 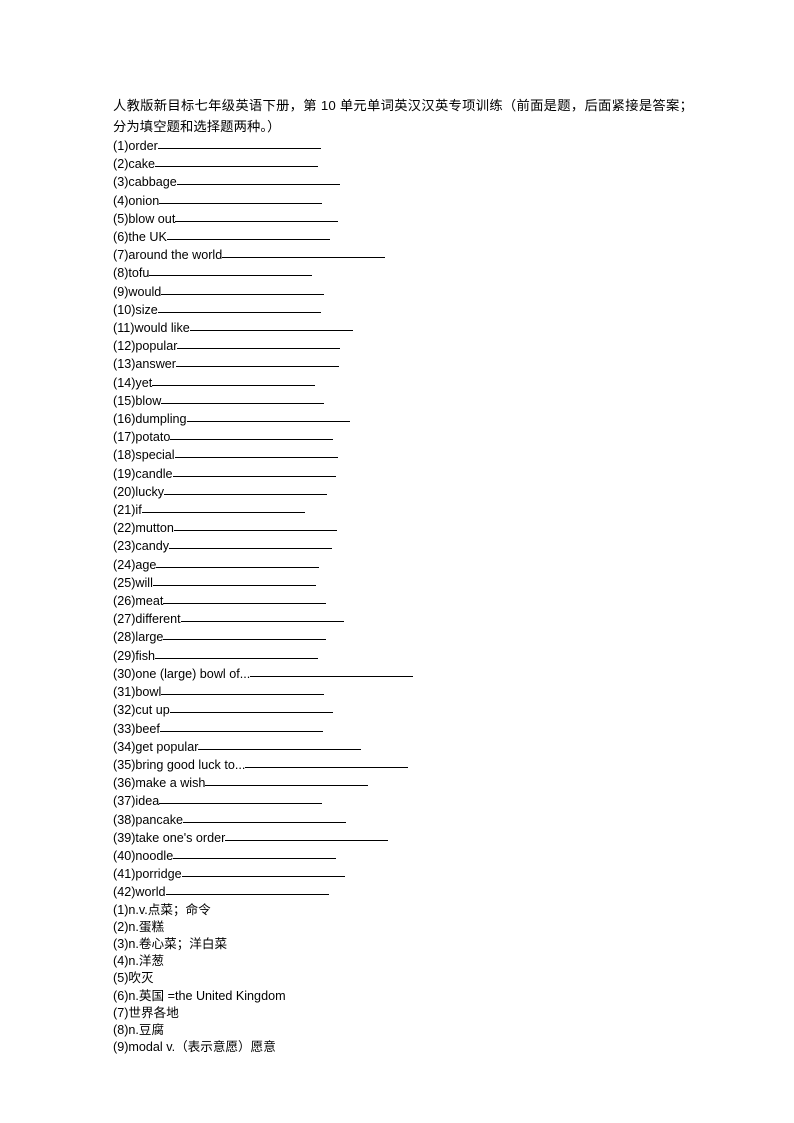 I want to click on question-number: (22), so click(x=124, y=528).